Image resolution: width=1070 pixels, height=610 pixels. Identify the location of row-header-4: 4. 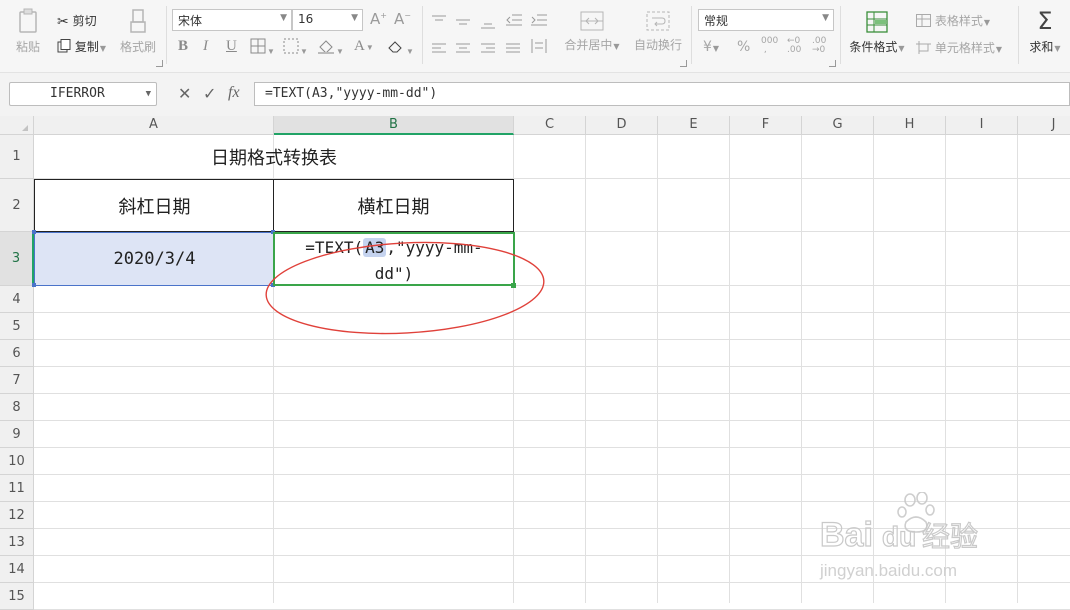
(17, 299).